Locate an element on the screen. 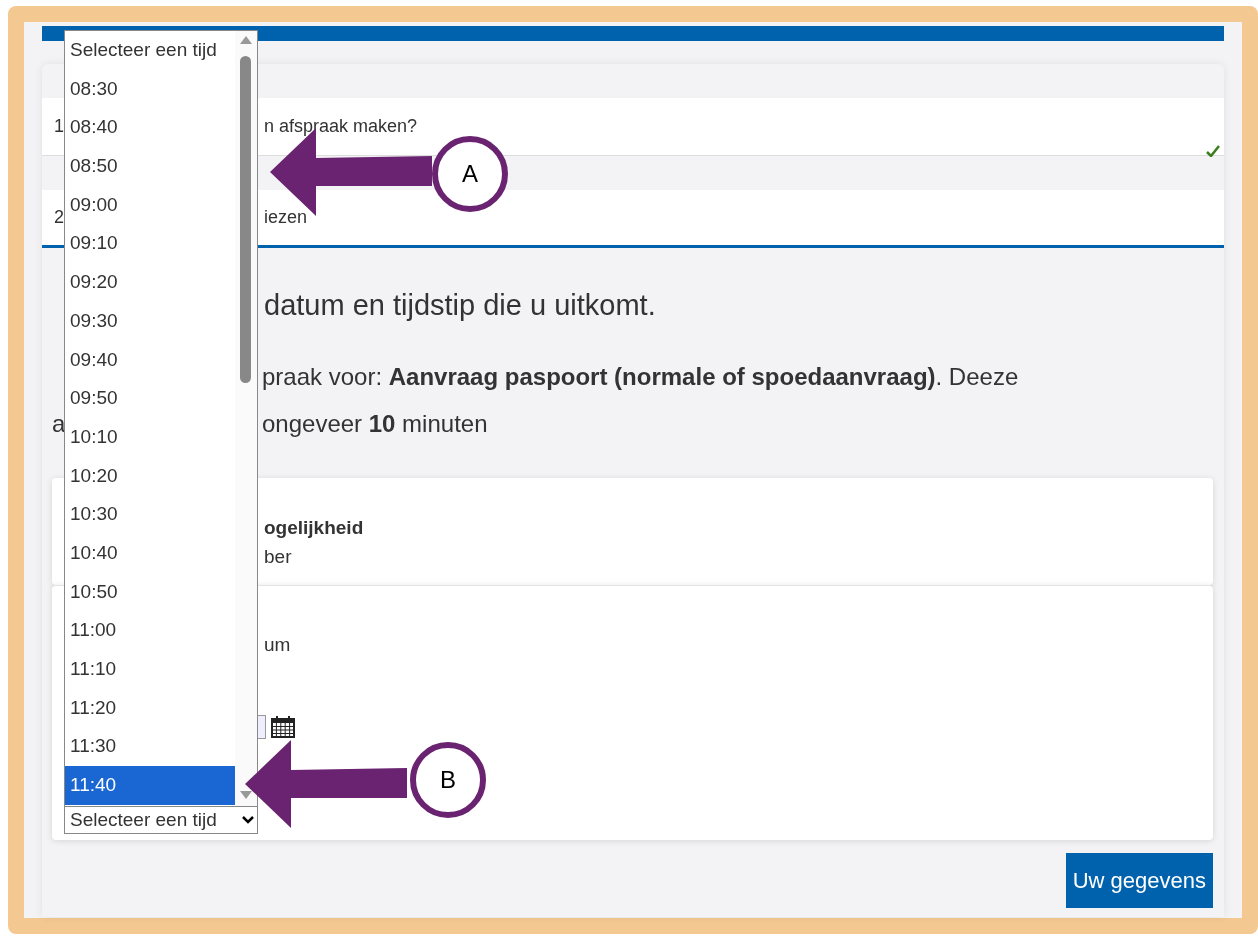 This screenshot has height=938, width=1258. time-option: Selecteer een tijd is located at coordinates (150, 50).